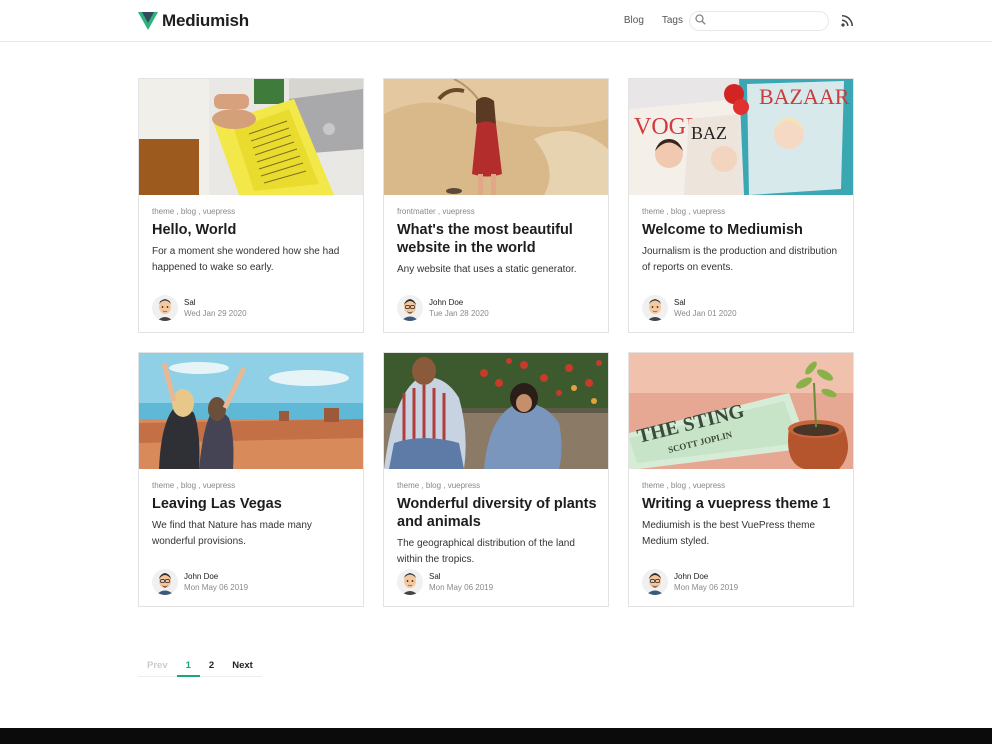 This screenshot has width=992, height=744. Describe the element at coordinates (251, 411) in the screenshot. I see `post-image-desert-friends` at that location.